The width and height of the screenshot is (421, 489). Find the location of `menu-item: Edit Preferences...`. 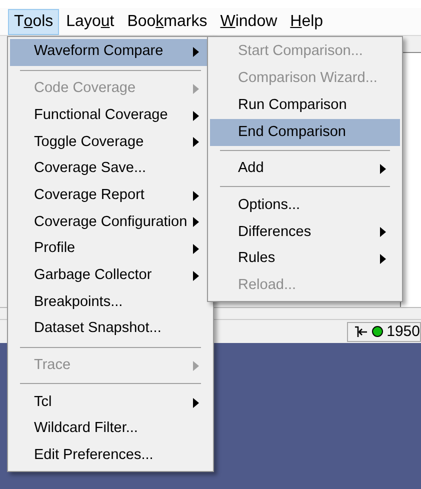

menu-item: Edit Preferences... is located at coordinates (110, 456).